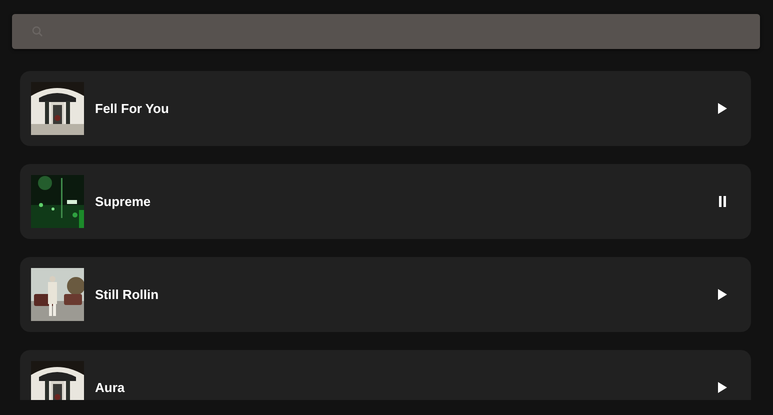  Describe the element at coordinates (132, 108) in the screenshot. I see `track-title: Fell For You` at that location.